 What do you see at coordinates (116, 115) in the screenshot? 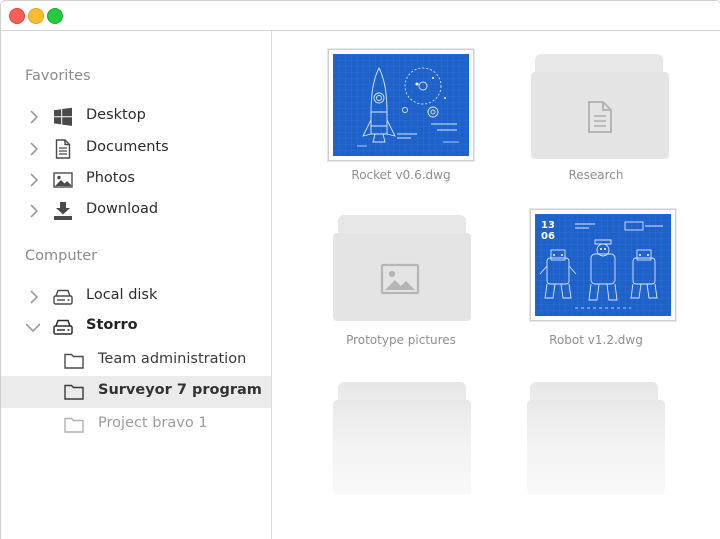
I see `sidebar-item-label: Desktop` at bounding box center [116, 115].